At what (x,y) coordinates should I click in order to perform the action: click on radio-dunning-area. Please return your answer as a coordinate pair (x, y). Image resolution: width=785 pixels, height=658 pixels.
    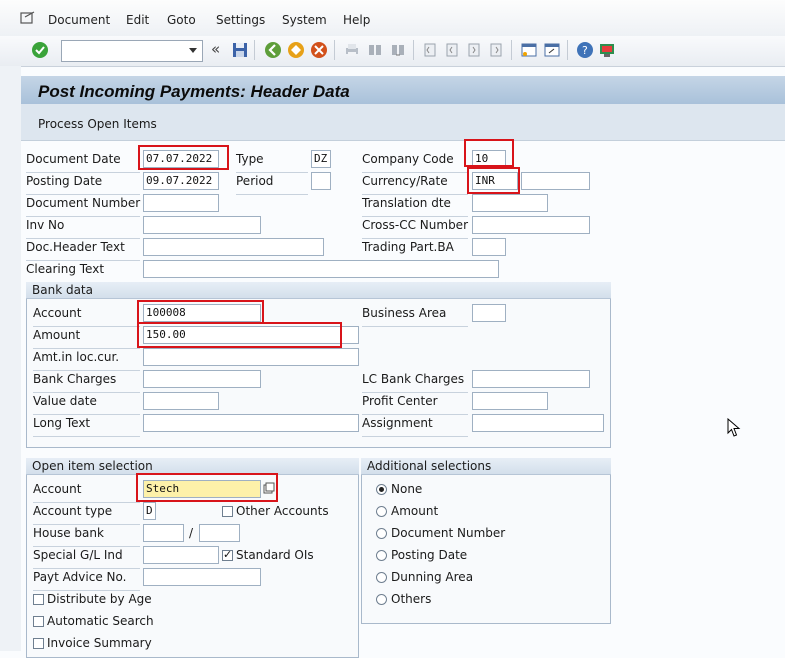
    Looking at the image, I should click on (381, 577).